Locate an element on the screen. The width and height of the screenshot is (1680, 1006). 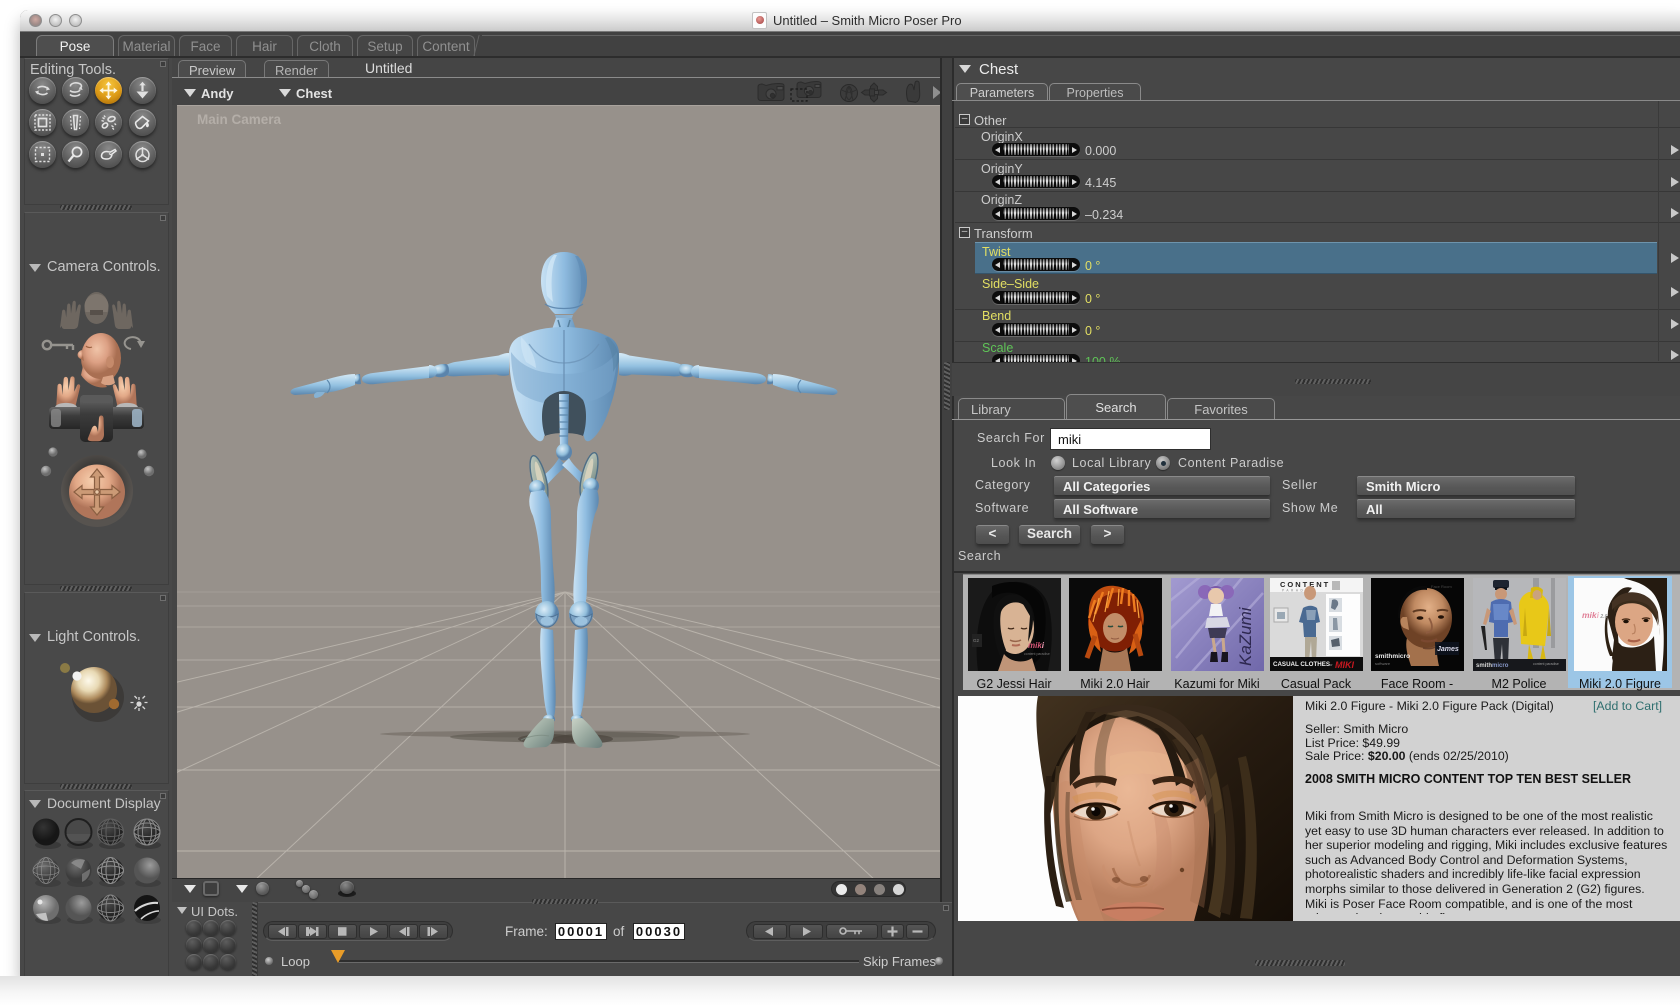
svg-text: MIKI is located at coordinates (1344, 665).